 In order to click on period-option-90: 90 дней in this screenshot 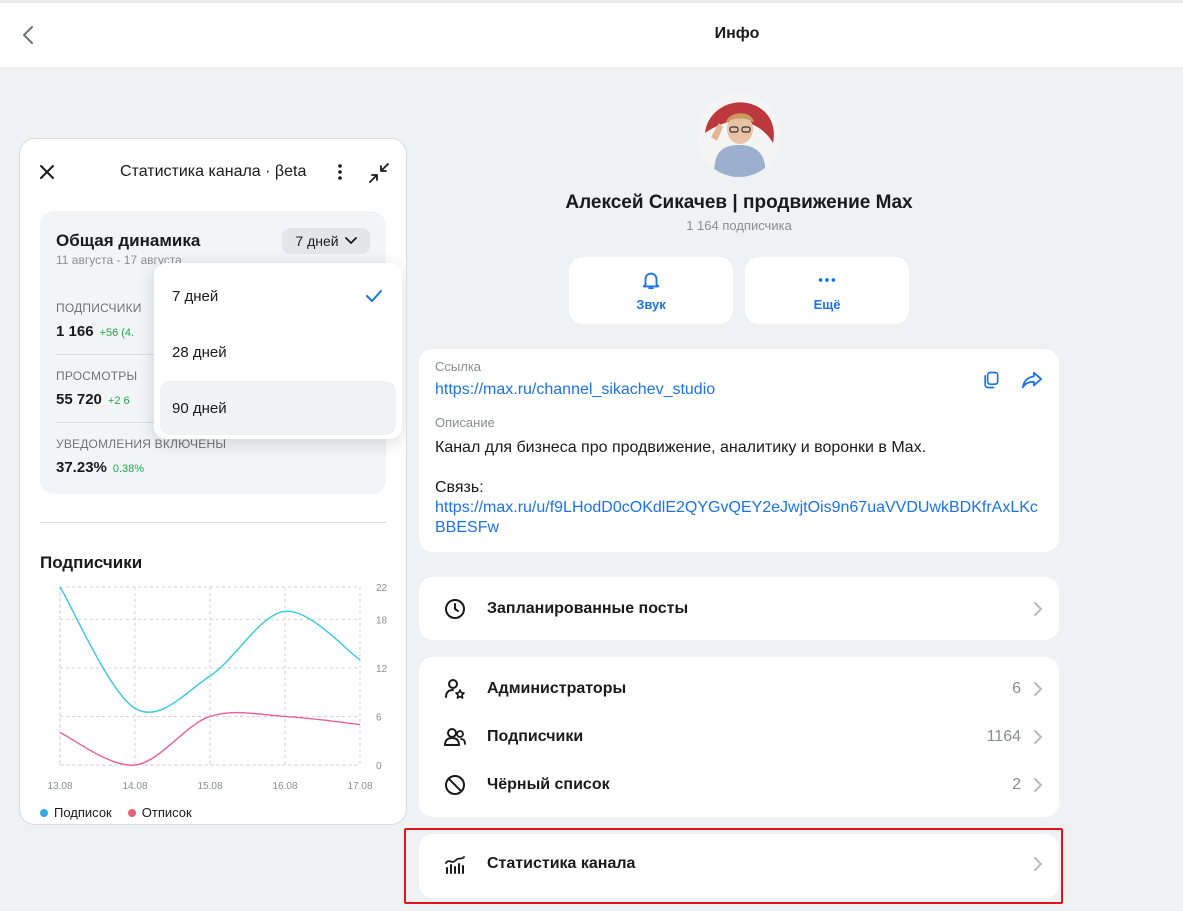, I will do `click(278, 408)`.